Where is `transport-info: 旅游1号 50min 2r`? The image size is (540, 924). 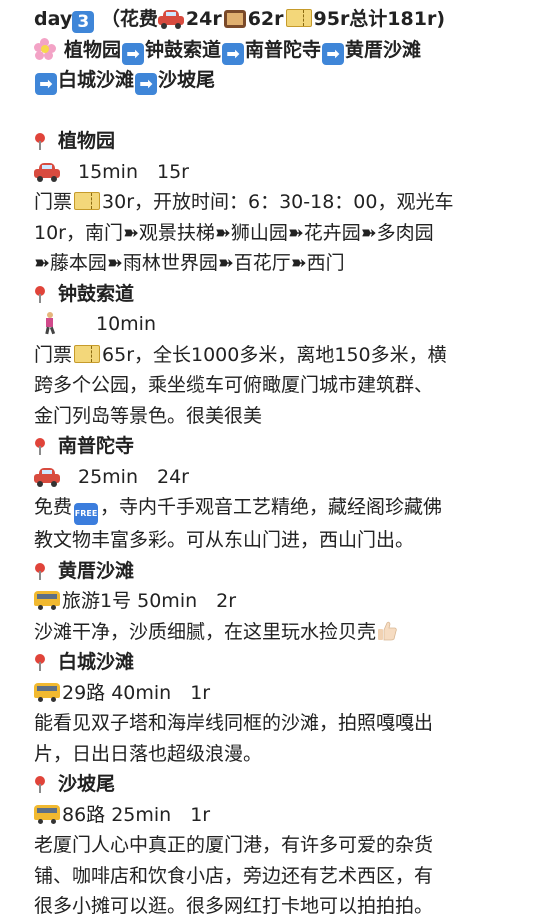 transport-info: 旅游1号 50min 2r is located at coordinates (149, 601).